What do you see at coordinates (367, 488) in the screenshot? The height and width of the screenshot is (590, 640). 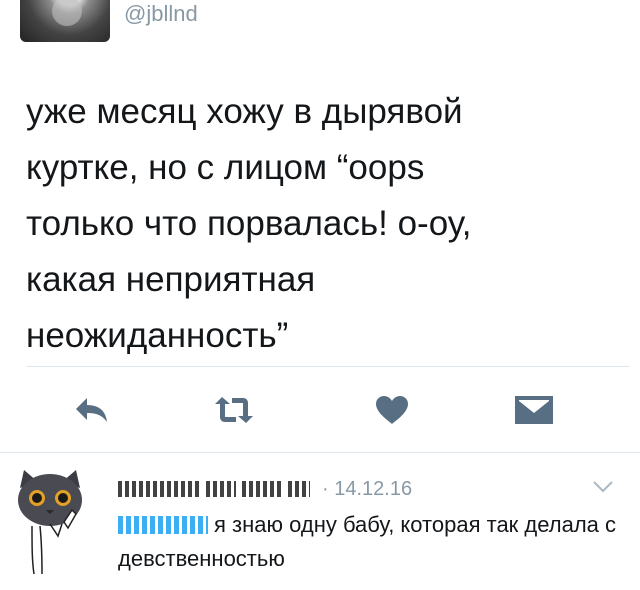 I see `reply-date: · 14.12.16` at bounding box center [367, 488].